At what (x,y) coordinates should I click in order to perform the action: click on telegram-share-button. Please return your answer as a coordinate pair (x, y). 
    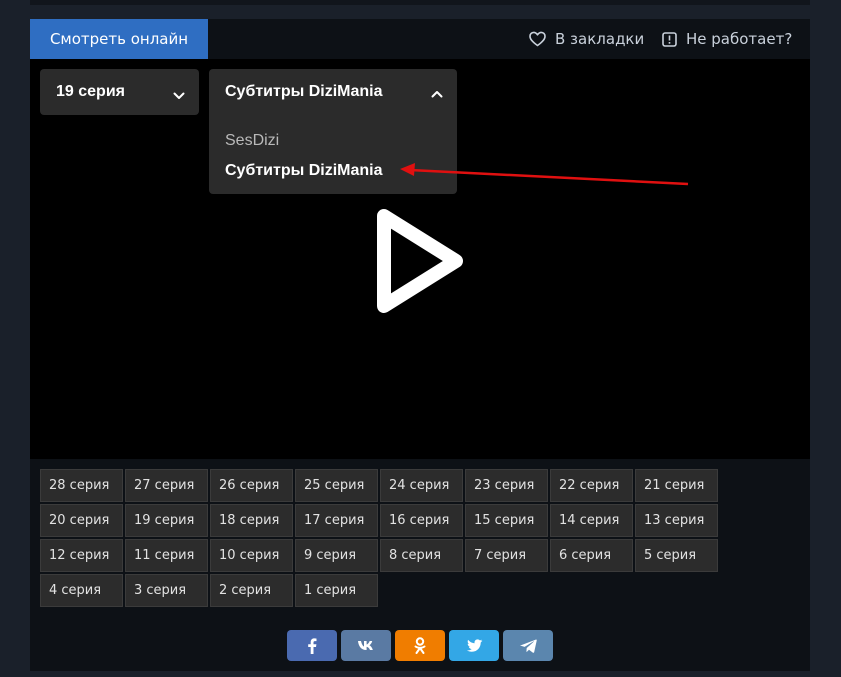
    Looking at the image, I should click on (528, 645).